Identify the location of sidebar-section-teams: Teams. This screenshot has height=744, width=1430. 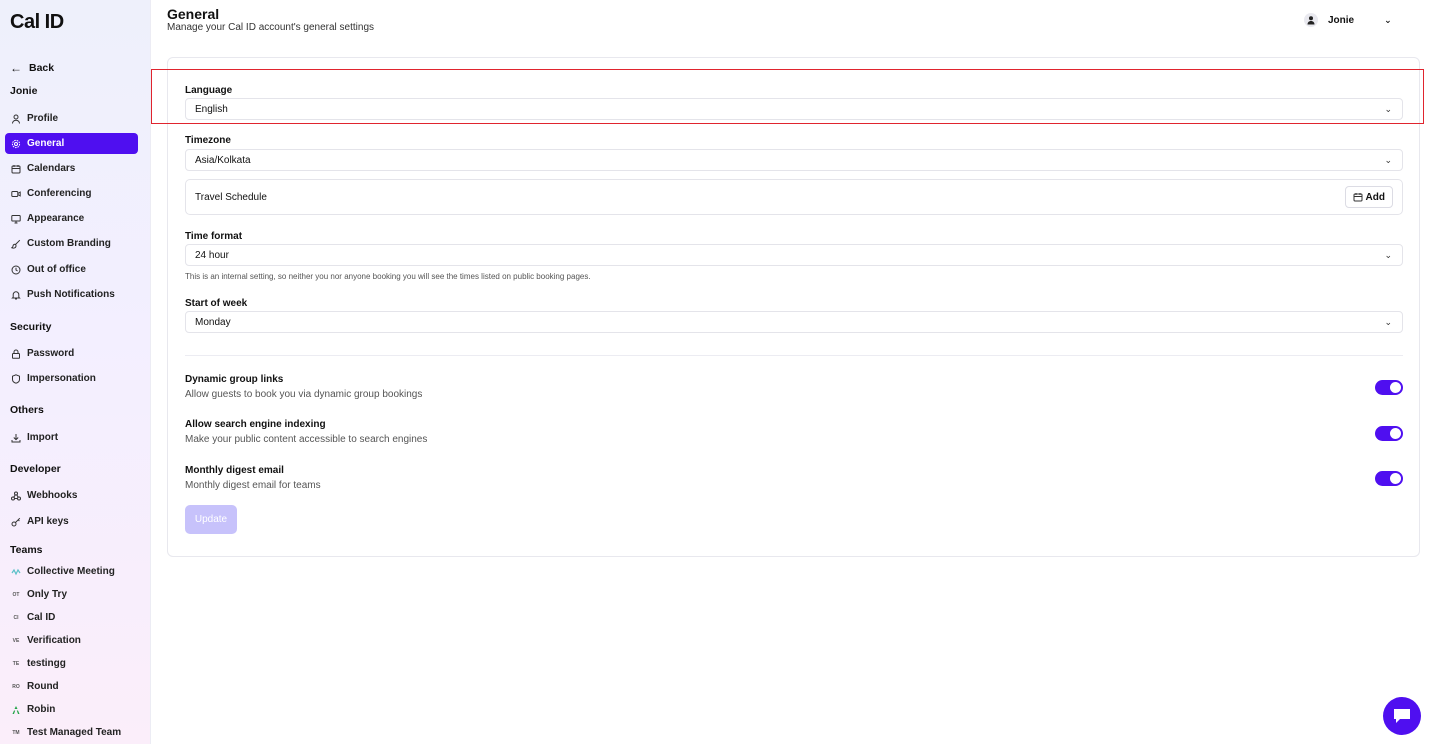
(26, 550).